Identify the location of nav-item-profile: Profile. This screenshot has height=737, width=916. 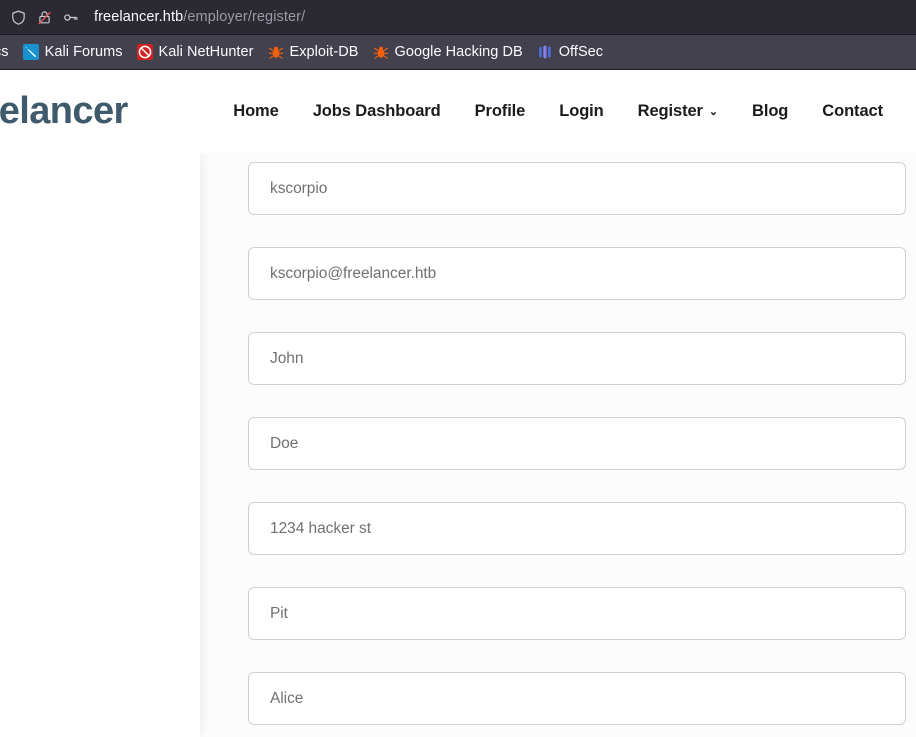
(500, 111).